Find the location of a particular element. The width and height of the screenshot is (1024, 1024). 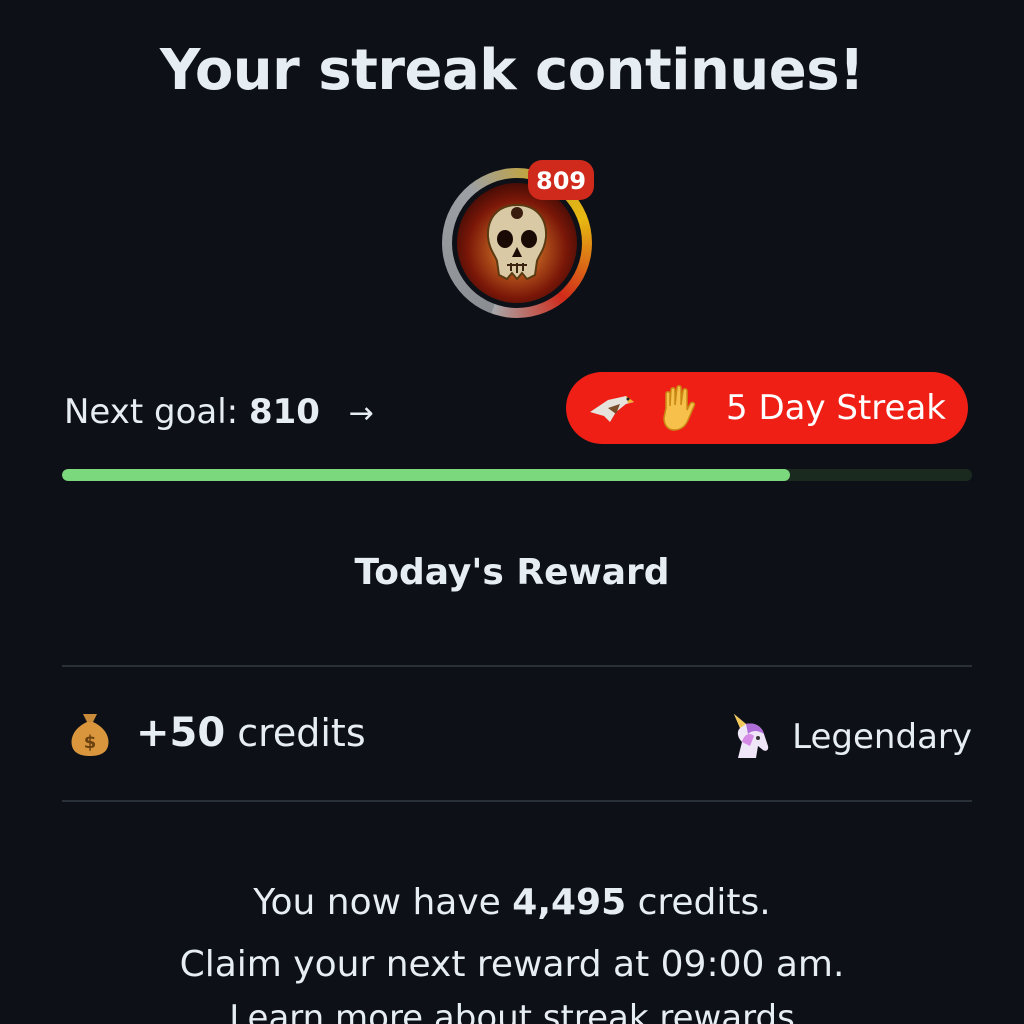

next-goal-label: Next goal: is located at coordinates (151, 412).